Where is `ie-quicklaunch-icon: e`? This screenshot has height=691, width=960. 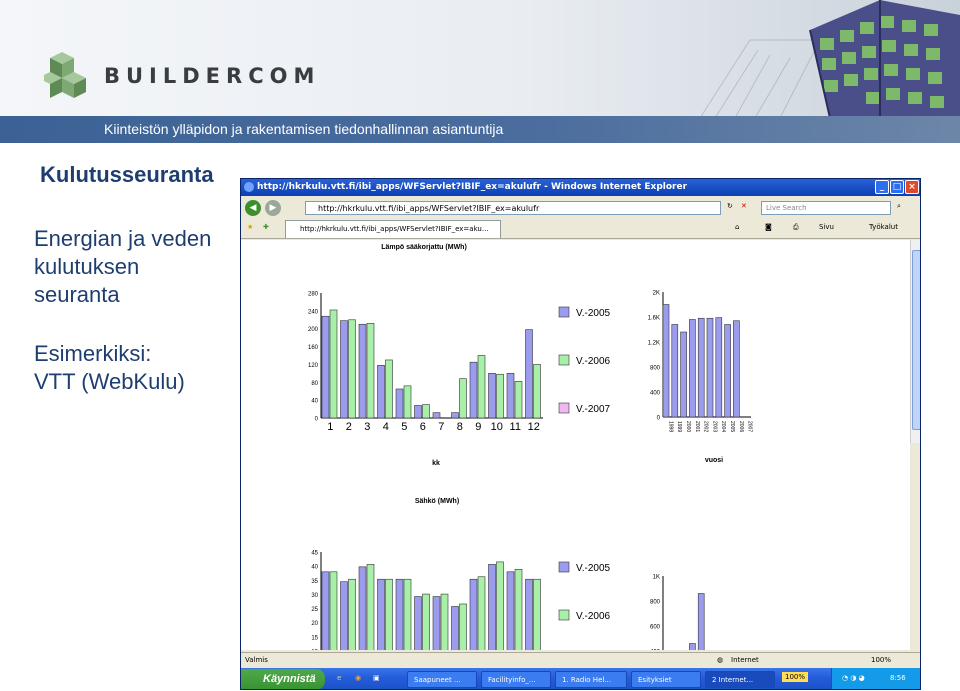
ie-quicklaunch-icon: e is located at coordinates (339, 678).